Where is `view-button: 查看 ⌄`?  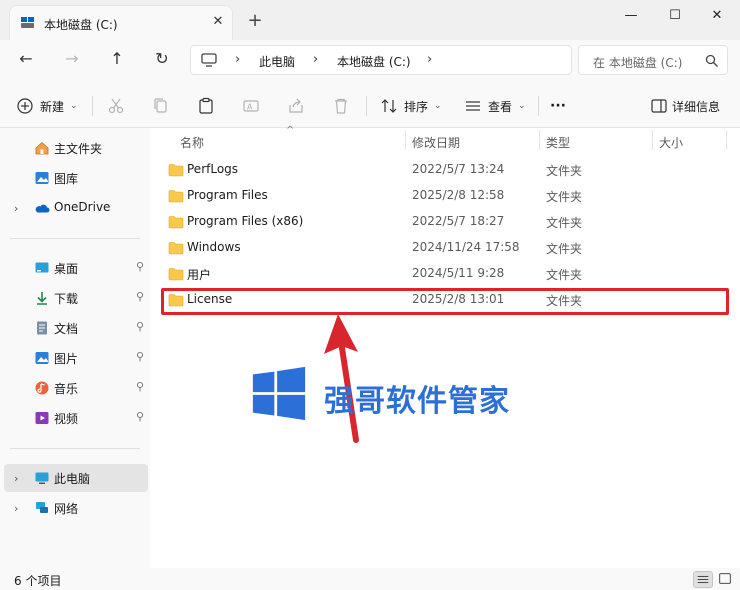
view-button: 查看 ⌄ is located at coordinates (495, 106).